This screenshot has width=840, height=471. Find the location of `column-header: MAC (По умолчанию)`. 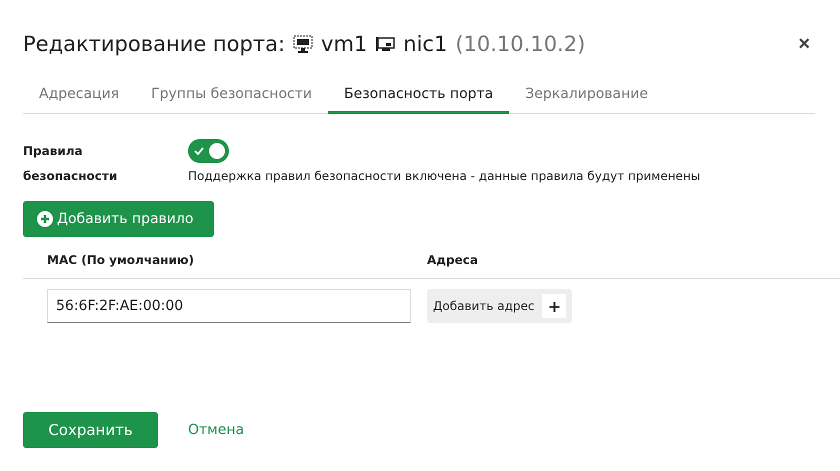

column-header: MAC (По умолчанию) is located at coordinates (121, 261).